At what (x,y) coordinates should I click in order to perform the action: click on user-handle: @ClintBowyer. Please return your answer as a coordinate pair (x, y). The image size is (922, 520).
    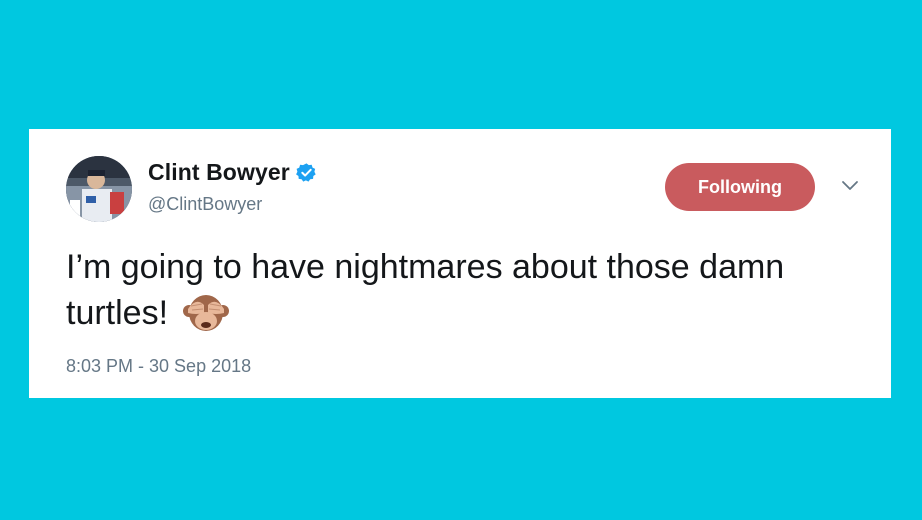
    Looking at the image, I should click on (205, 204).